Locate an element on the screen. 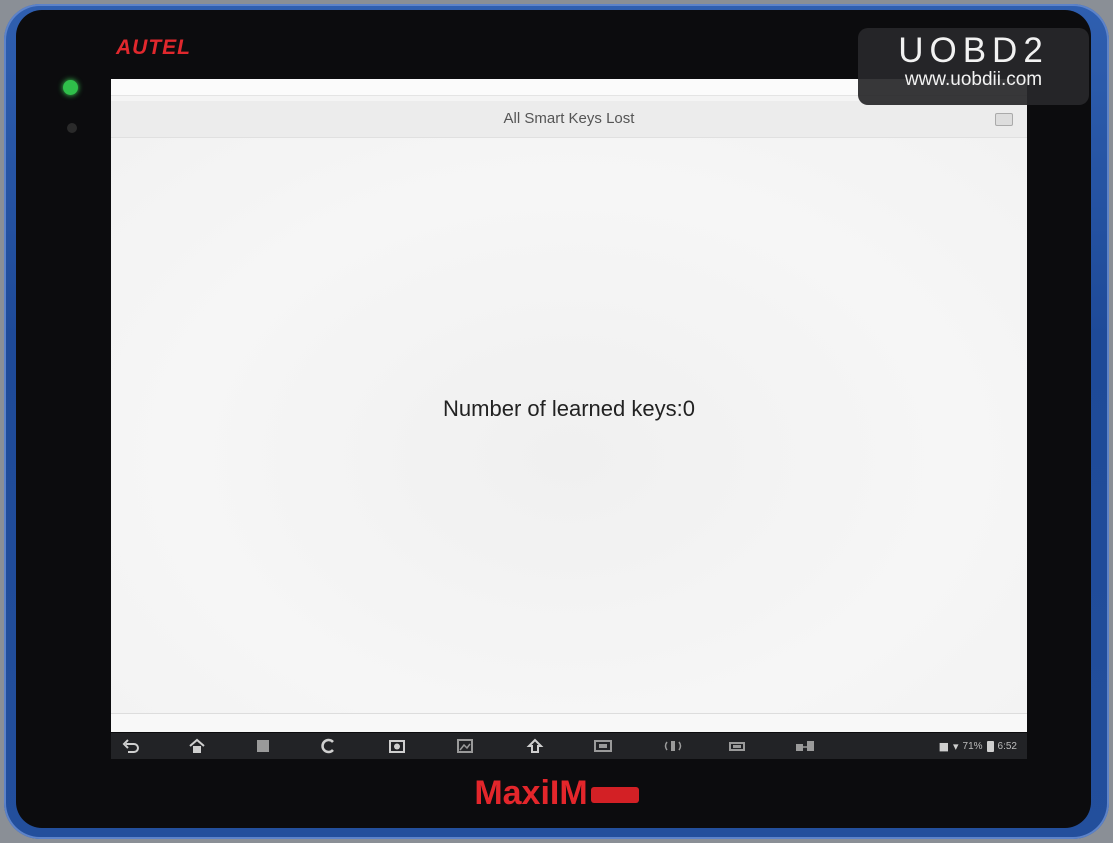 Image resolution: width=1113 pixels, height=843 pixels. chrome-icon is located at coordinates (327, 746).